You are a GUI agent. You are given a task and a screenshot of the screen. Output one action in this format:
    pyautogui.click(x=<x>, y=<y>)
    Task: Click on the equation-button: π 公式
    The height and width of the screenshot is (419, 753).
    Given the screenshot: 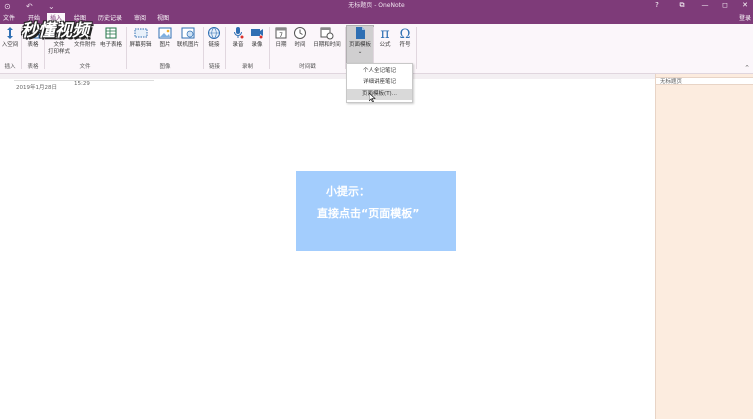 What is the action you would take?
    pyautogui.click(x=385, y=37)
    